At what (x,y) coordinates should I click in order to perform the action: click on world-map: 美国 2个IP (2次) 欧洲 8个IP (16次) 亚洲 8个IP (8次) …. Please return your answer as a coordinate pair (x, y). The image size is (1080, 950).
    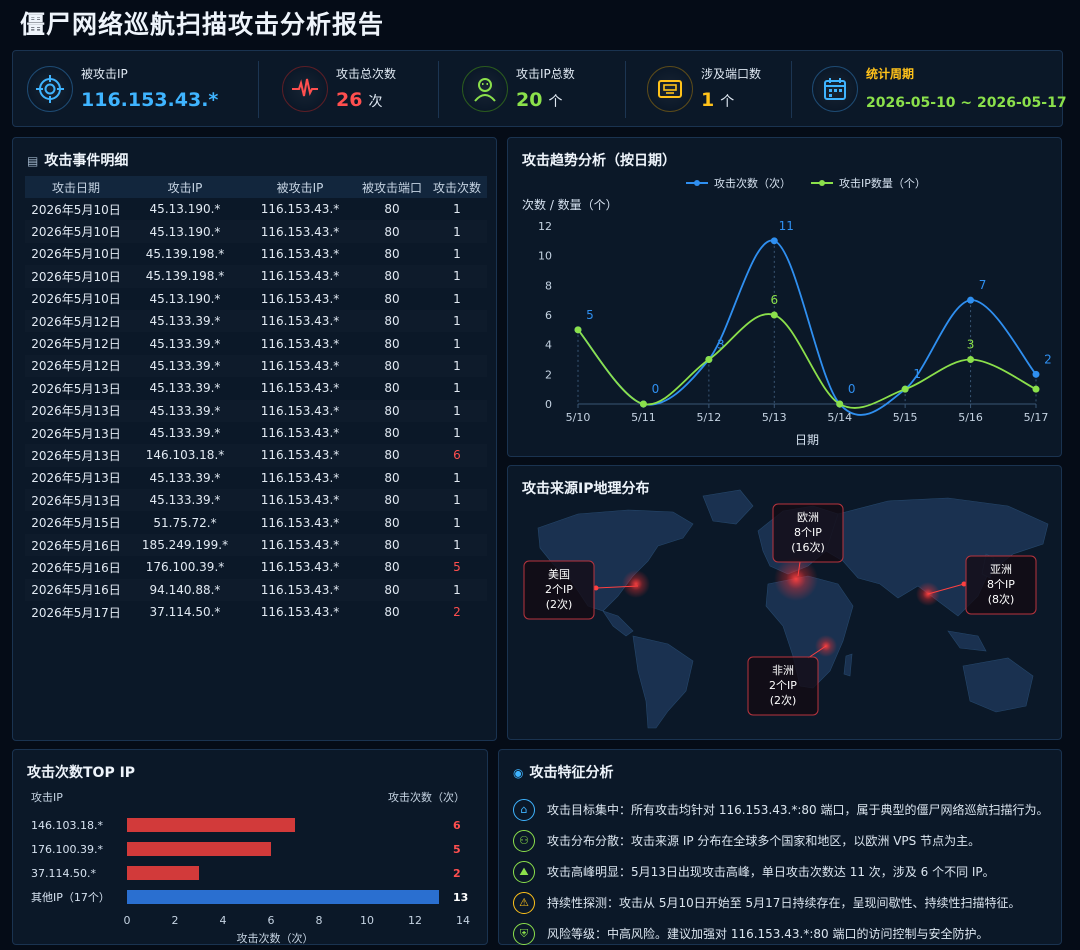
    Looking at the image, I should click on (786, 609).